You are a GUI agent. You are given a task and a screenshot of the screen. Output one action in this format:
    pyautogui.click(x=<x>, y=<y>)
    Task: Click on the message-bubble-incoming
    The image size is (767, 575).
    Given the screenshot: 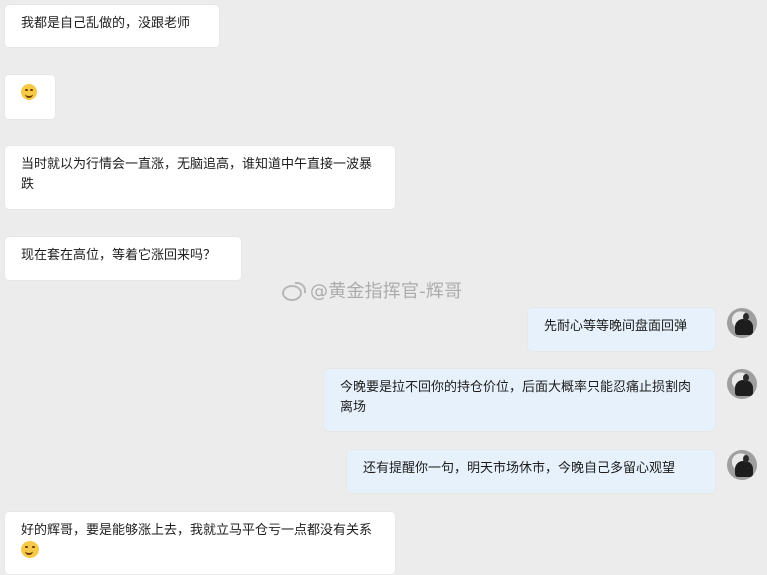 What is the action you would take?
    pyautogui.click(x=30, y=97)
    